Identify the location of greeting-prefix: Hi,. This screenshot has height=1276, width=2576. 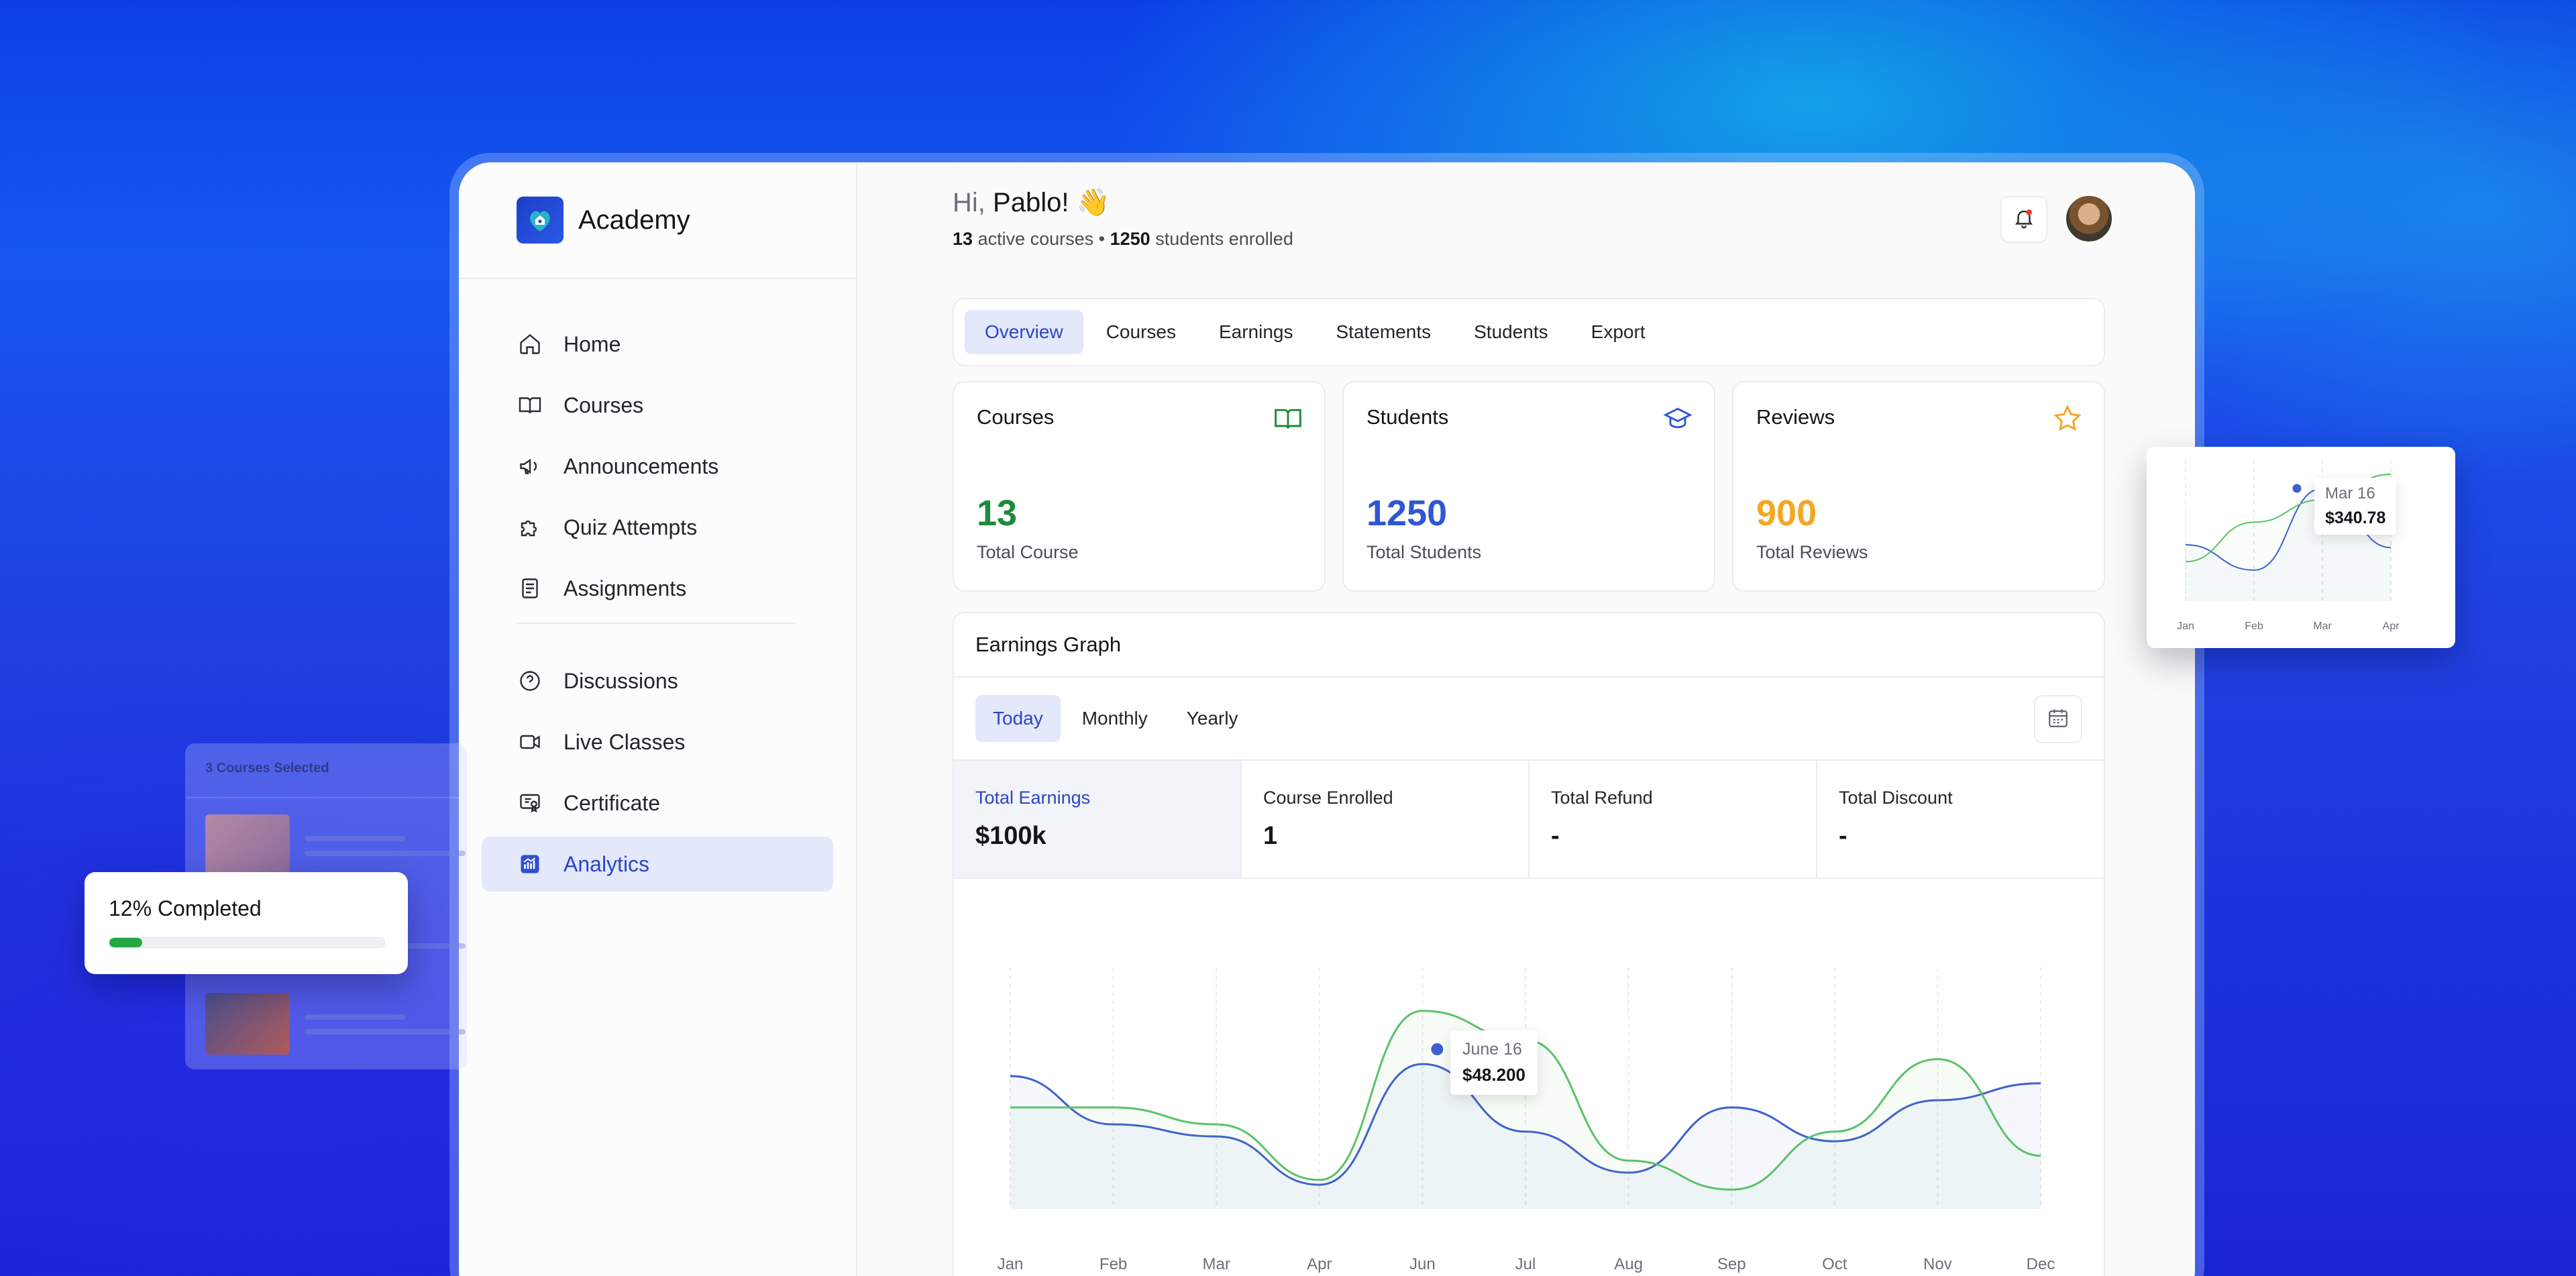
(969, 202).